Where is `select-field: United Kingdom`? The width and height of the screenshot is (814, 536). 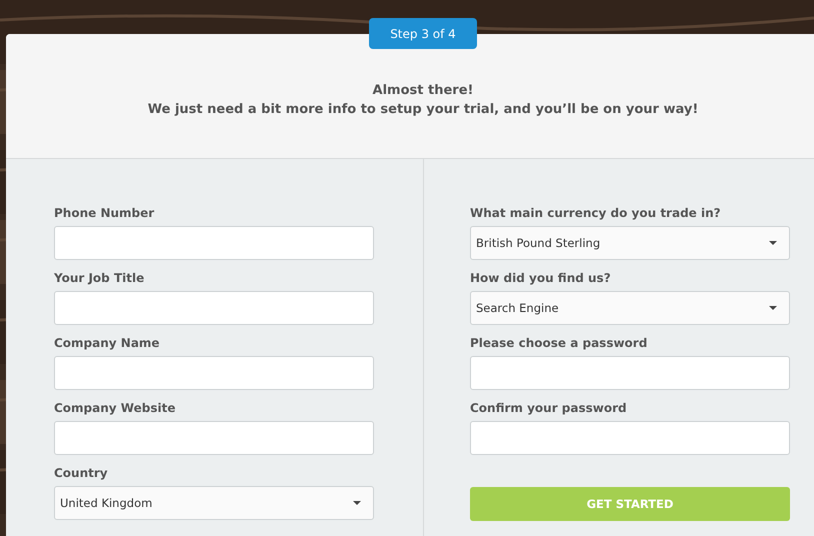
select-field: United Kingdom is located at coordinates (214, 503).